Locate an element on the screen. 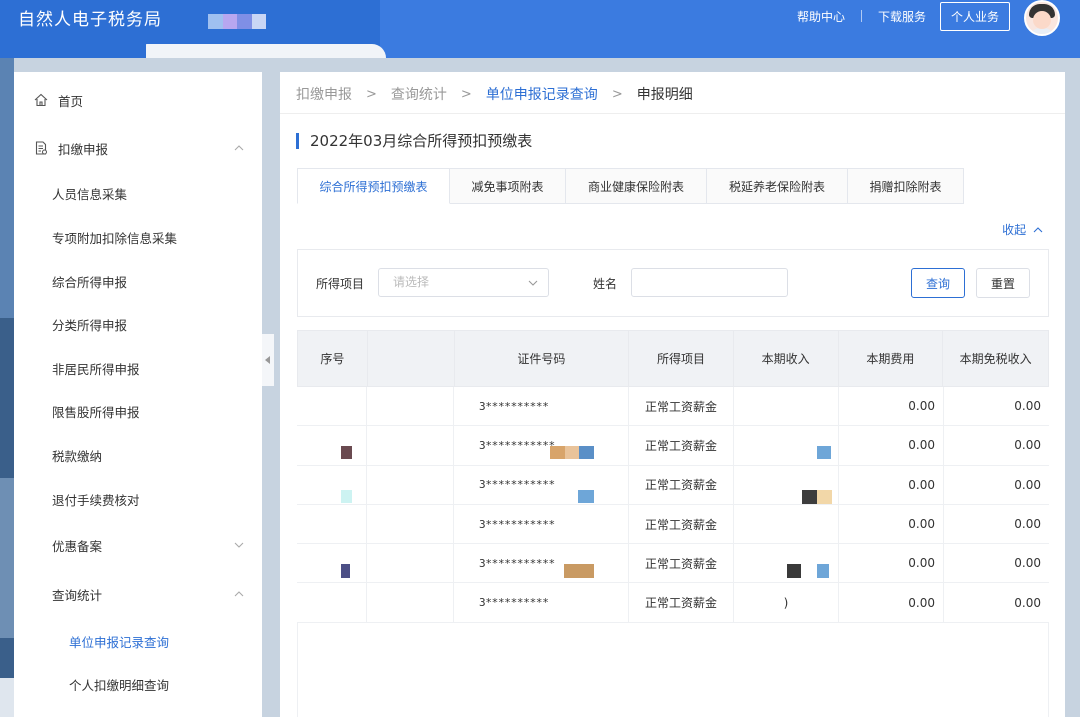 The width and height of the screenshot is (1080, 717). sidebar-item-comprehensive: 综合所得申报 is located at coordinates (138, 281).